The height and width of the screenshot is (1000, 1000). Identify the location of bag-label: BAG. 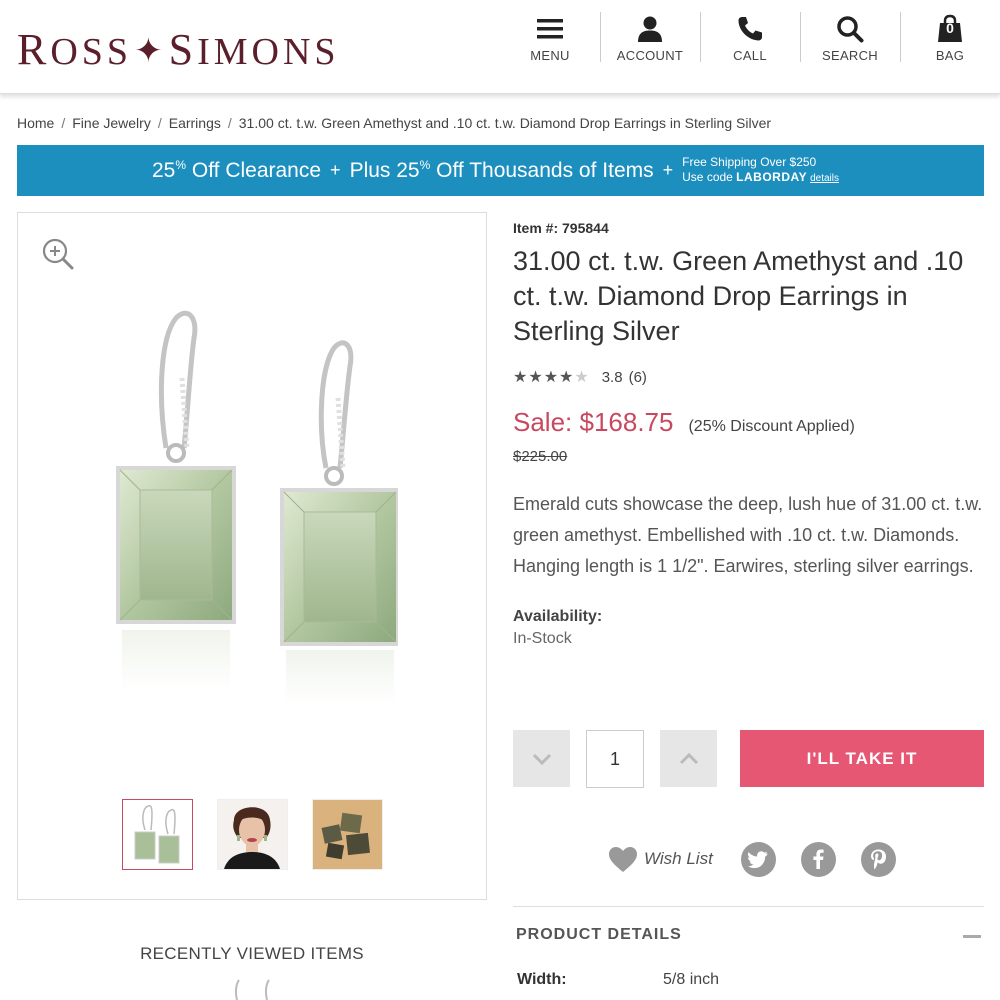
(950, 55).